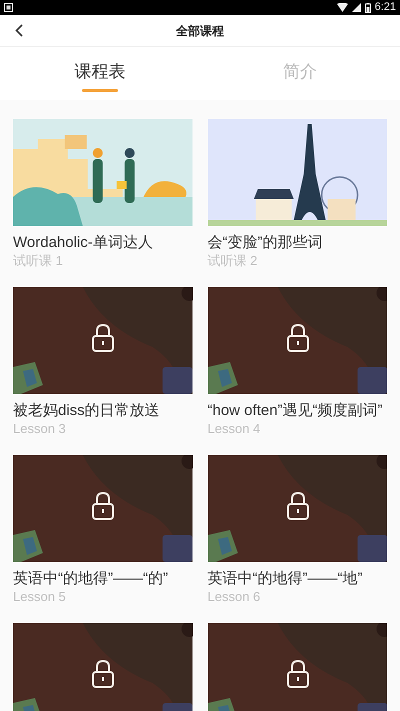 This screenshot has height=711, width=400. Describe the element at coordinates (385, 7) in the screenshot. I see `status-time: 6:21` at that location.